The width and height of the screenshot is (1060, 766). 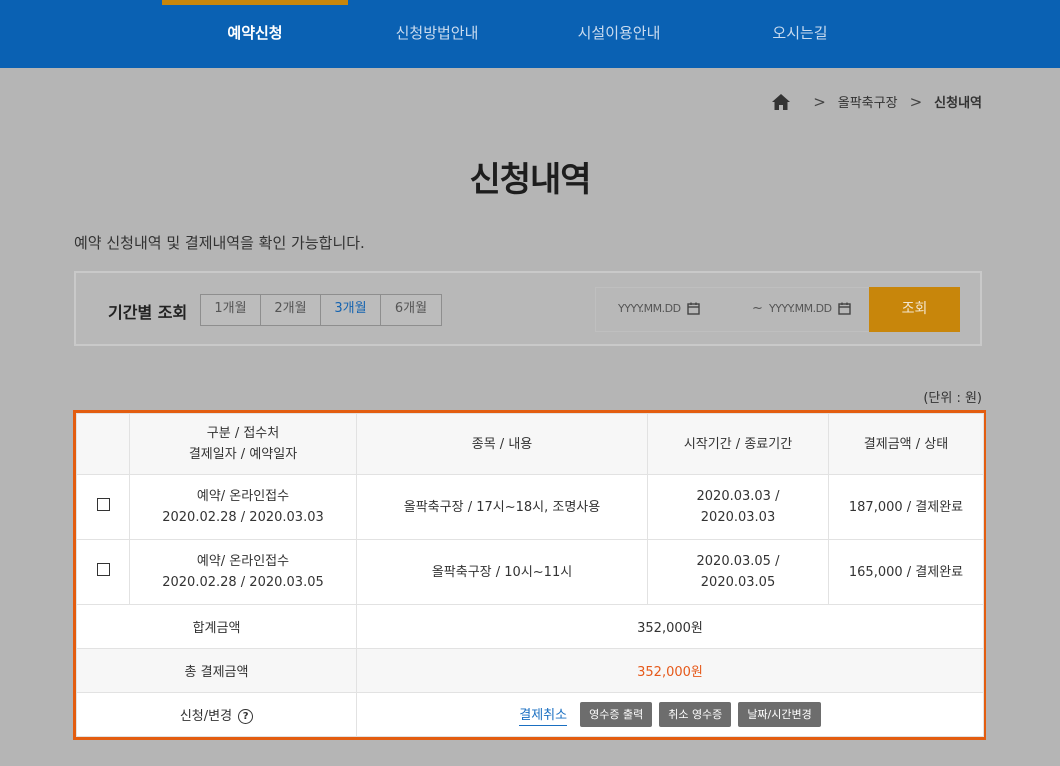 What do you see at coordinates (906, 572) in the screenshot?
I see `amount-cell: 165,000 / 결제완료` at bounding box center [906, 572].